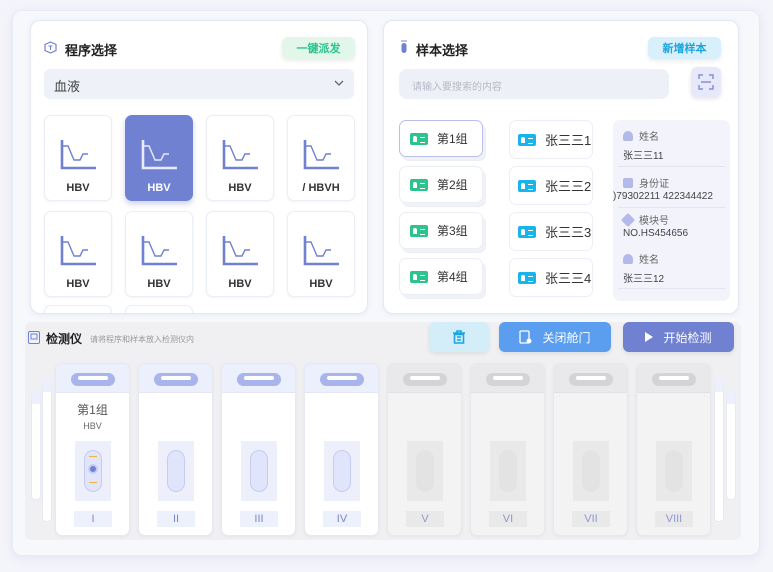  I want to click on close-door-button: 关闭舱门, so click(555, 337).